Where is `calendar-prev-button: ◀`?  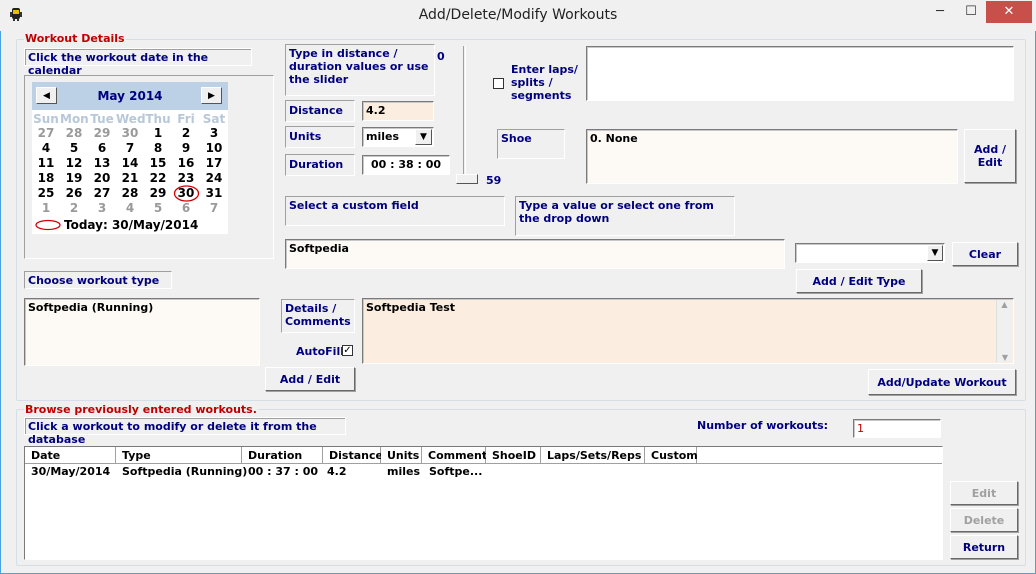 calendar-prev-button: ◀ is located at coordinates (46, 95).